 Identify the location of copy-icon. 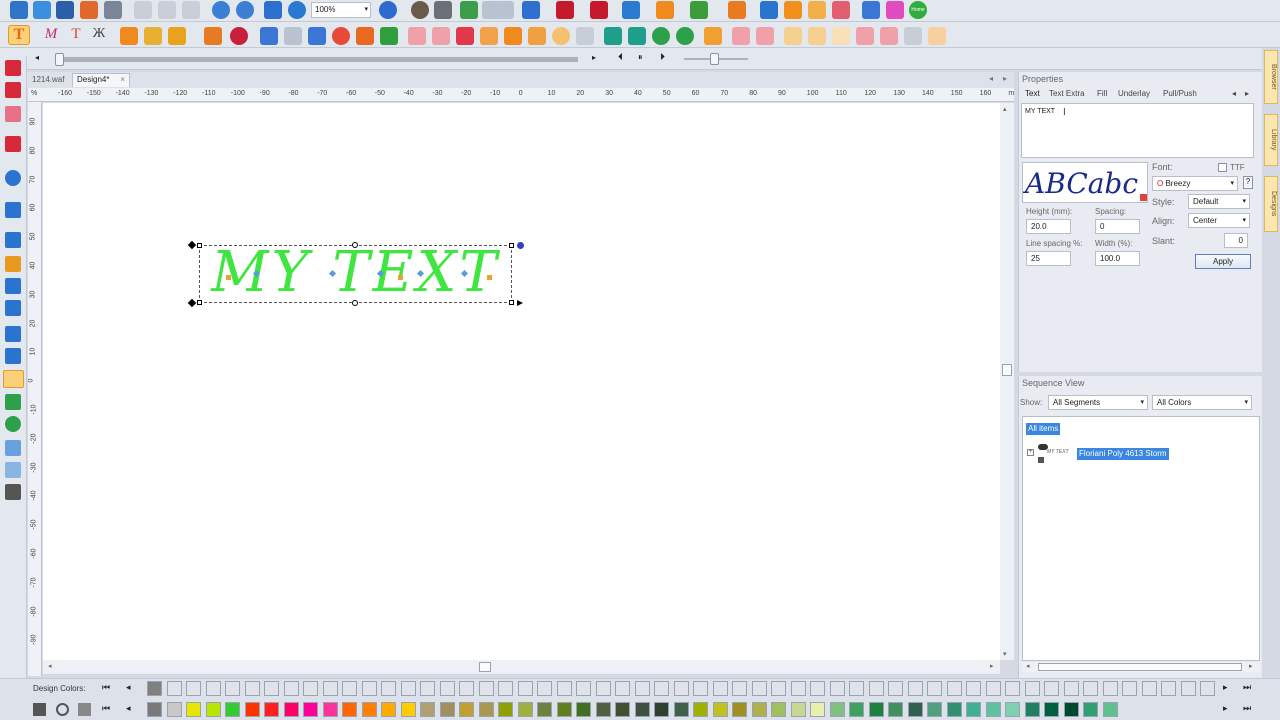
(167, 10).